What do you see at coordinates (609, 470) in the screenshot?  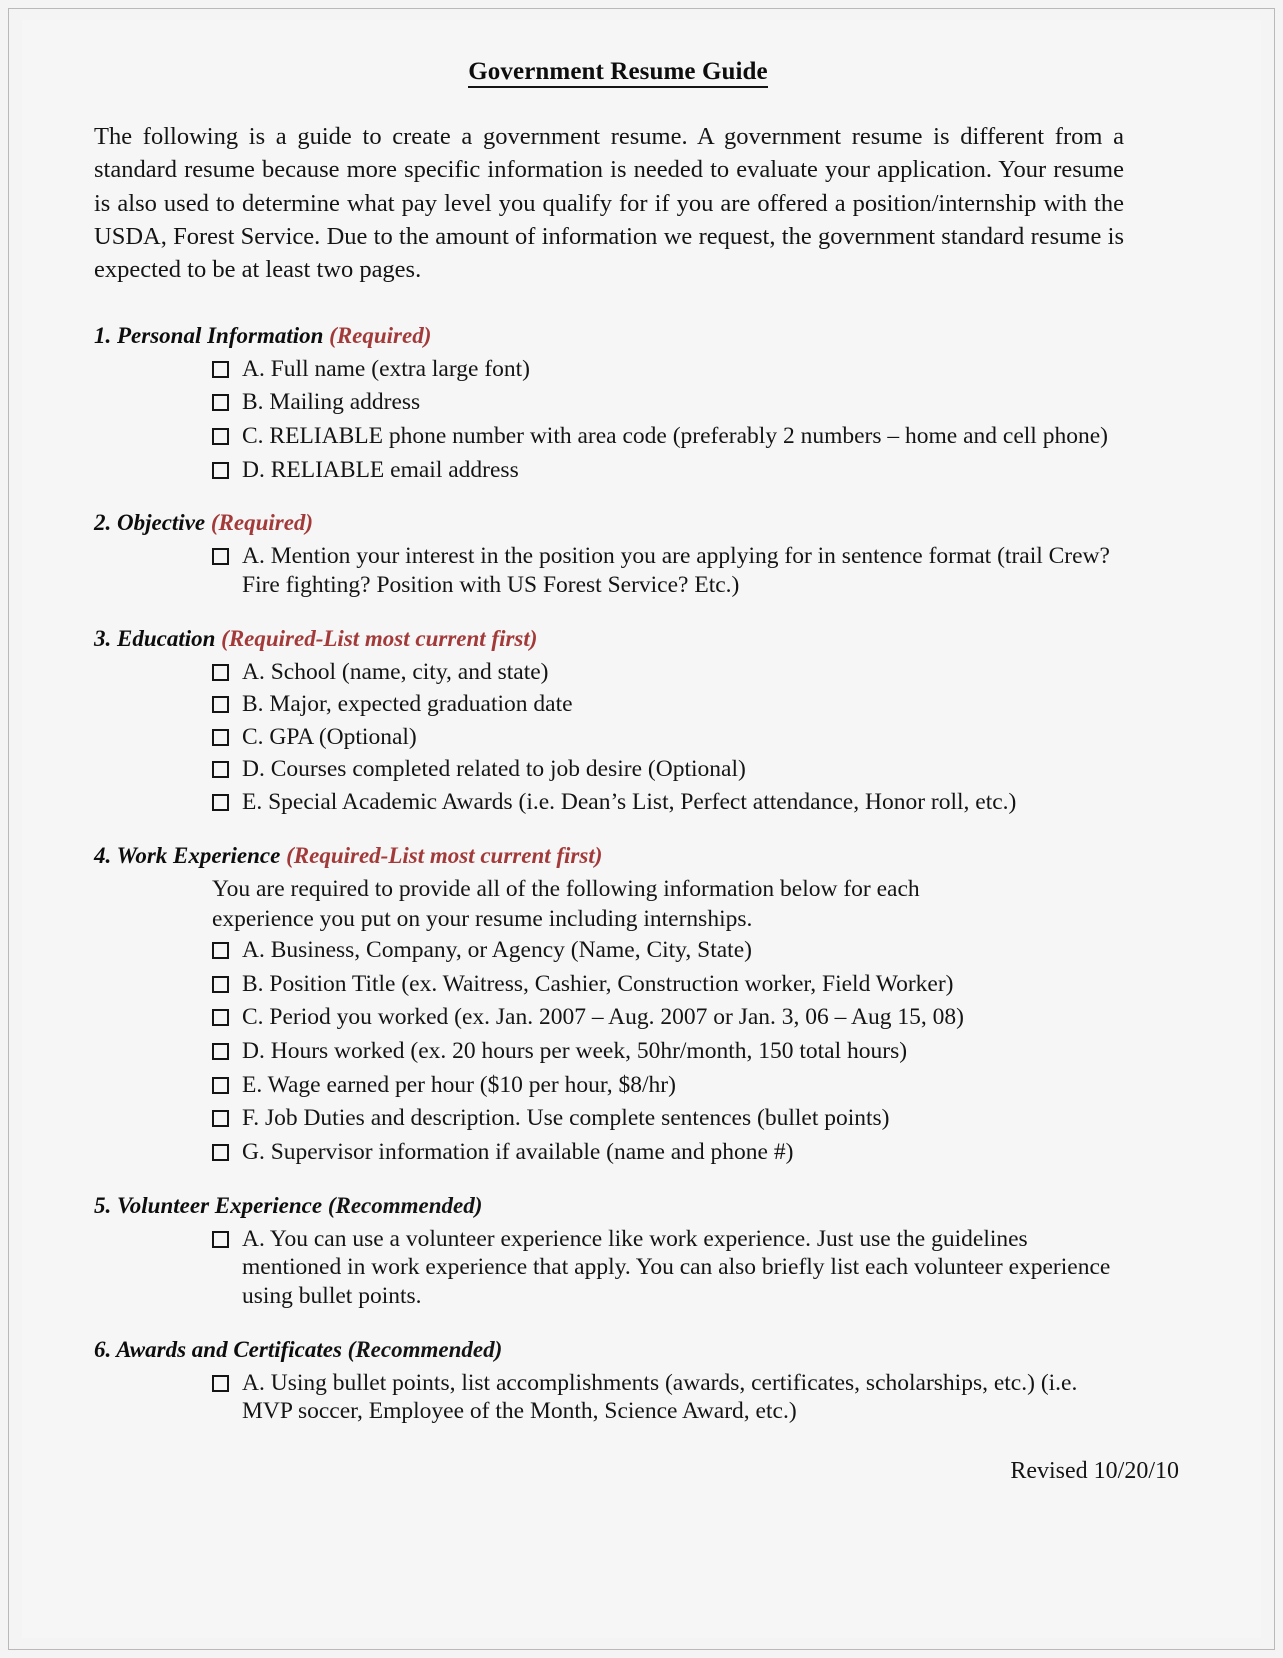 I see `list-item: D. RELIABLE email address` at bounding box center [609, 470].